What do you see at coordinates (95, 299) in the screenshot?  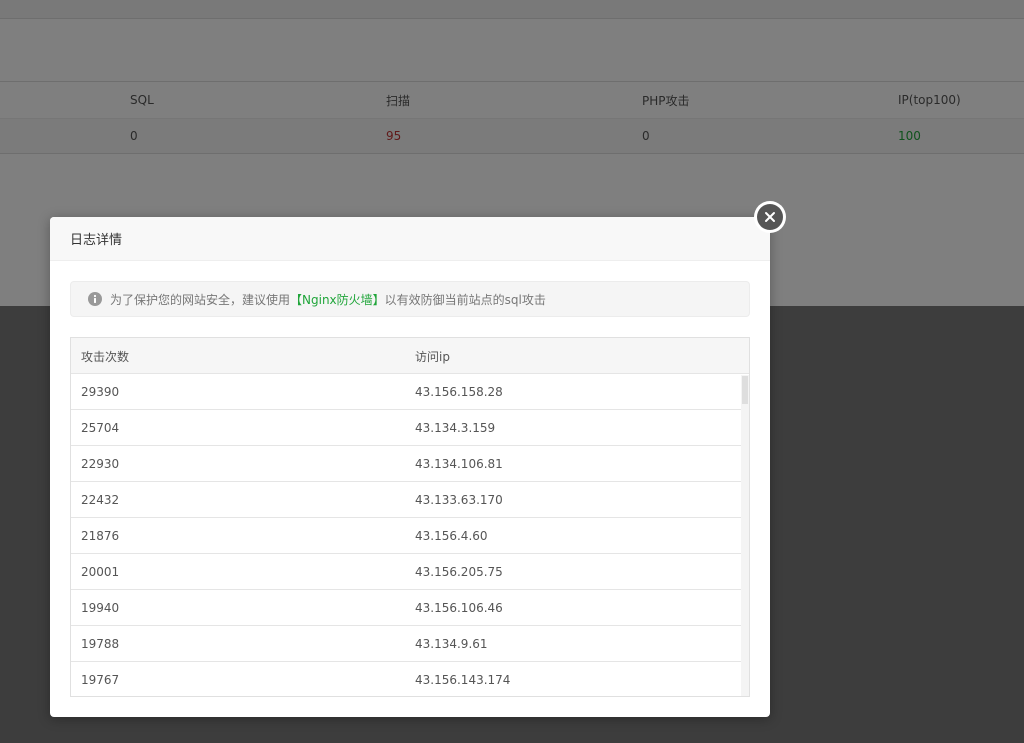 I see `info-icon` at bounding box center [95, 299].